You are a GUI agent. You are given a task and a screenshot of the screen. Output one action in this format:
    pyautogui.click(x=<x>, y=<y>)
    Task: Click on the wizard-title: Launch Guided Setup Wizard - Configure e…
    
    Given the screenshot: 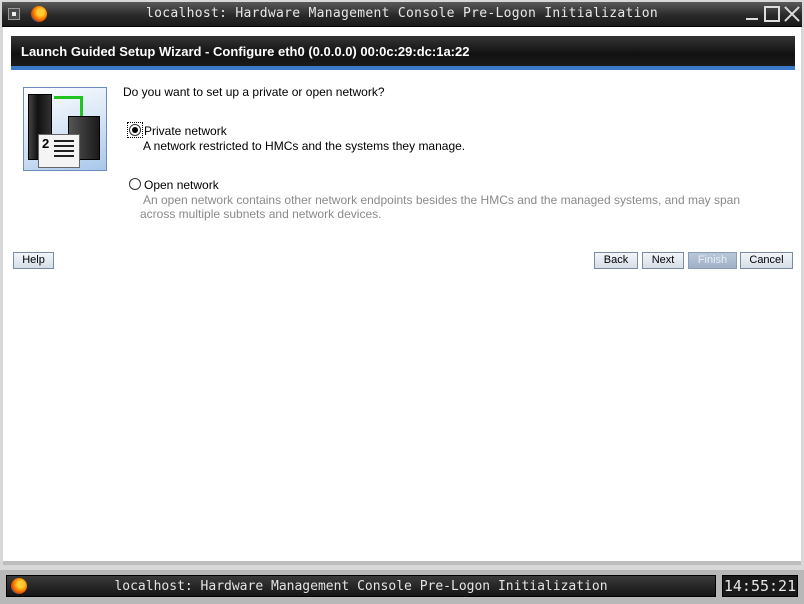 What is the action you would take?
    pyautogui.click(x=245, y=51)
    